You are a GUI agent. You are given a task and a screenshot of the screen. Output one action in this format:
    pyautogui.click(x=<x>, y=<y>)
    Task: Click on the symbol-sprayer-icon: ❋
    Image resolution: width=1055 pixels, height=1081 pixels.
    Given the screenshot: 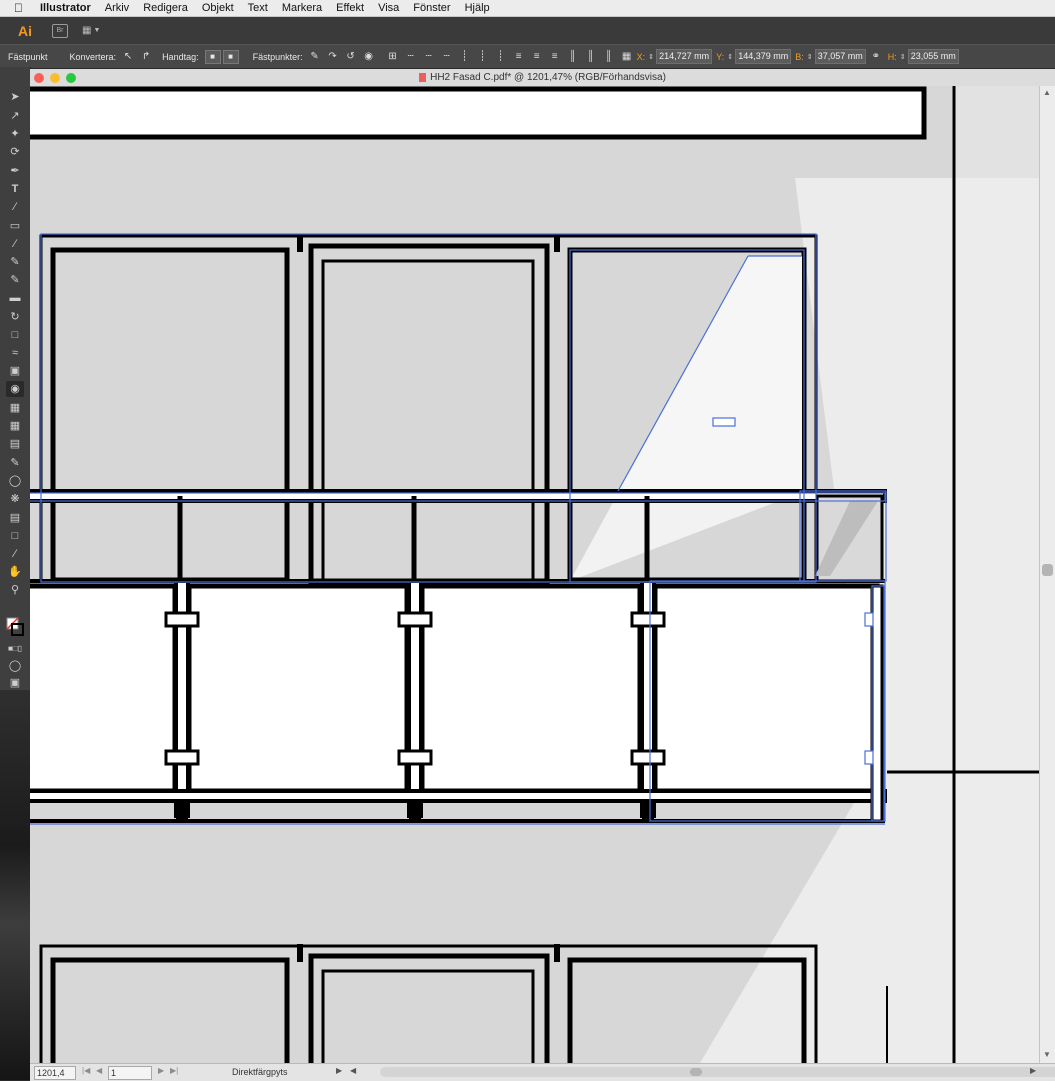 What is the action you would take?
    pyautogui.click(x=15, y=499)
    